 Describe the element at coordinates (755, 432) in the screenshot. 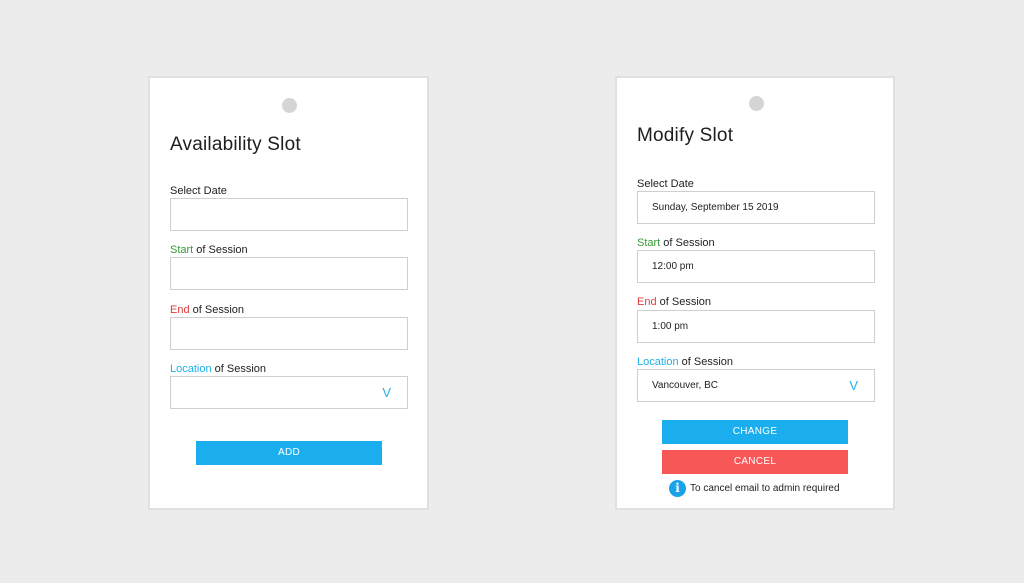

I see `change-button: CHANGE` at that location.